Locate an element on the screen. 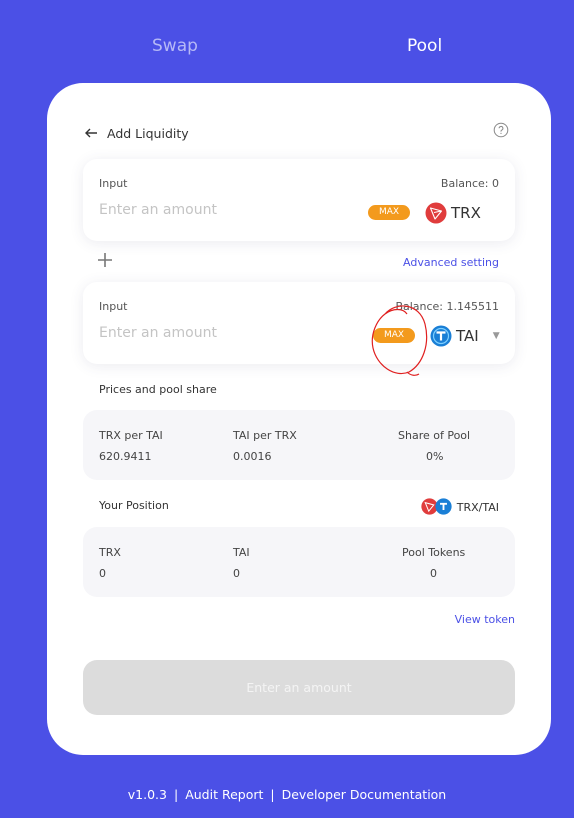 This screenshot has width=574, height=818. max-button-tai: MAX is located at coordinates (394, 335).